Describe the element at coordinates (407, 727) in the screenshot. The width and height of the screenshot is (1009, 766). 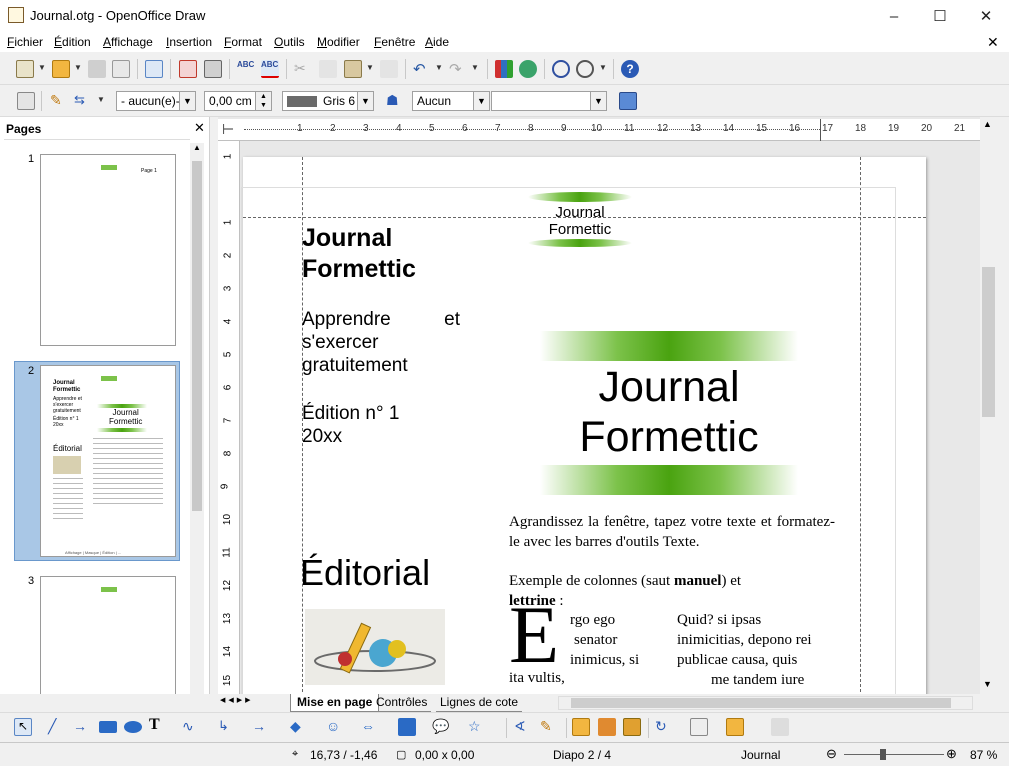
I see `flowchart-icon` at that location.